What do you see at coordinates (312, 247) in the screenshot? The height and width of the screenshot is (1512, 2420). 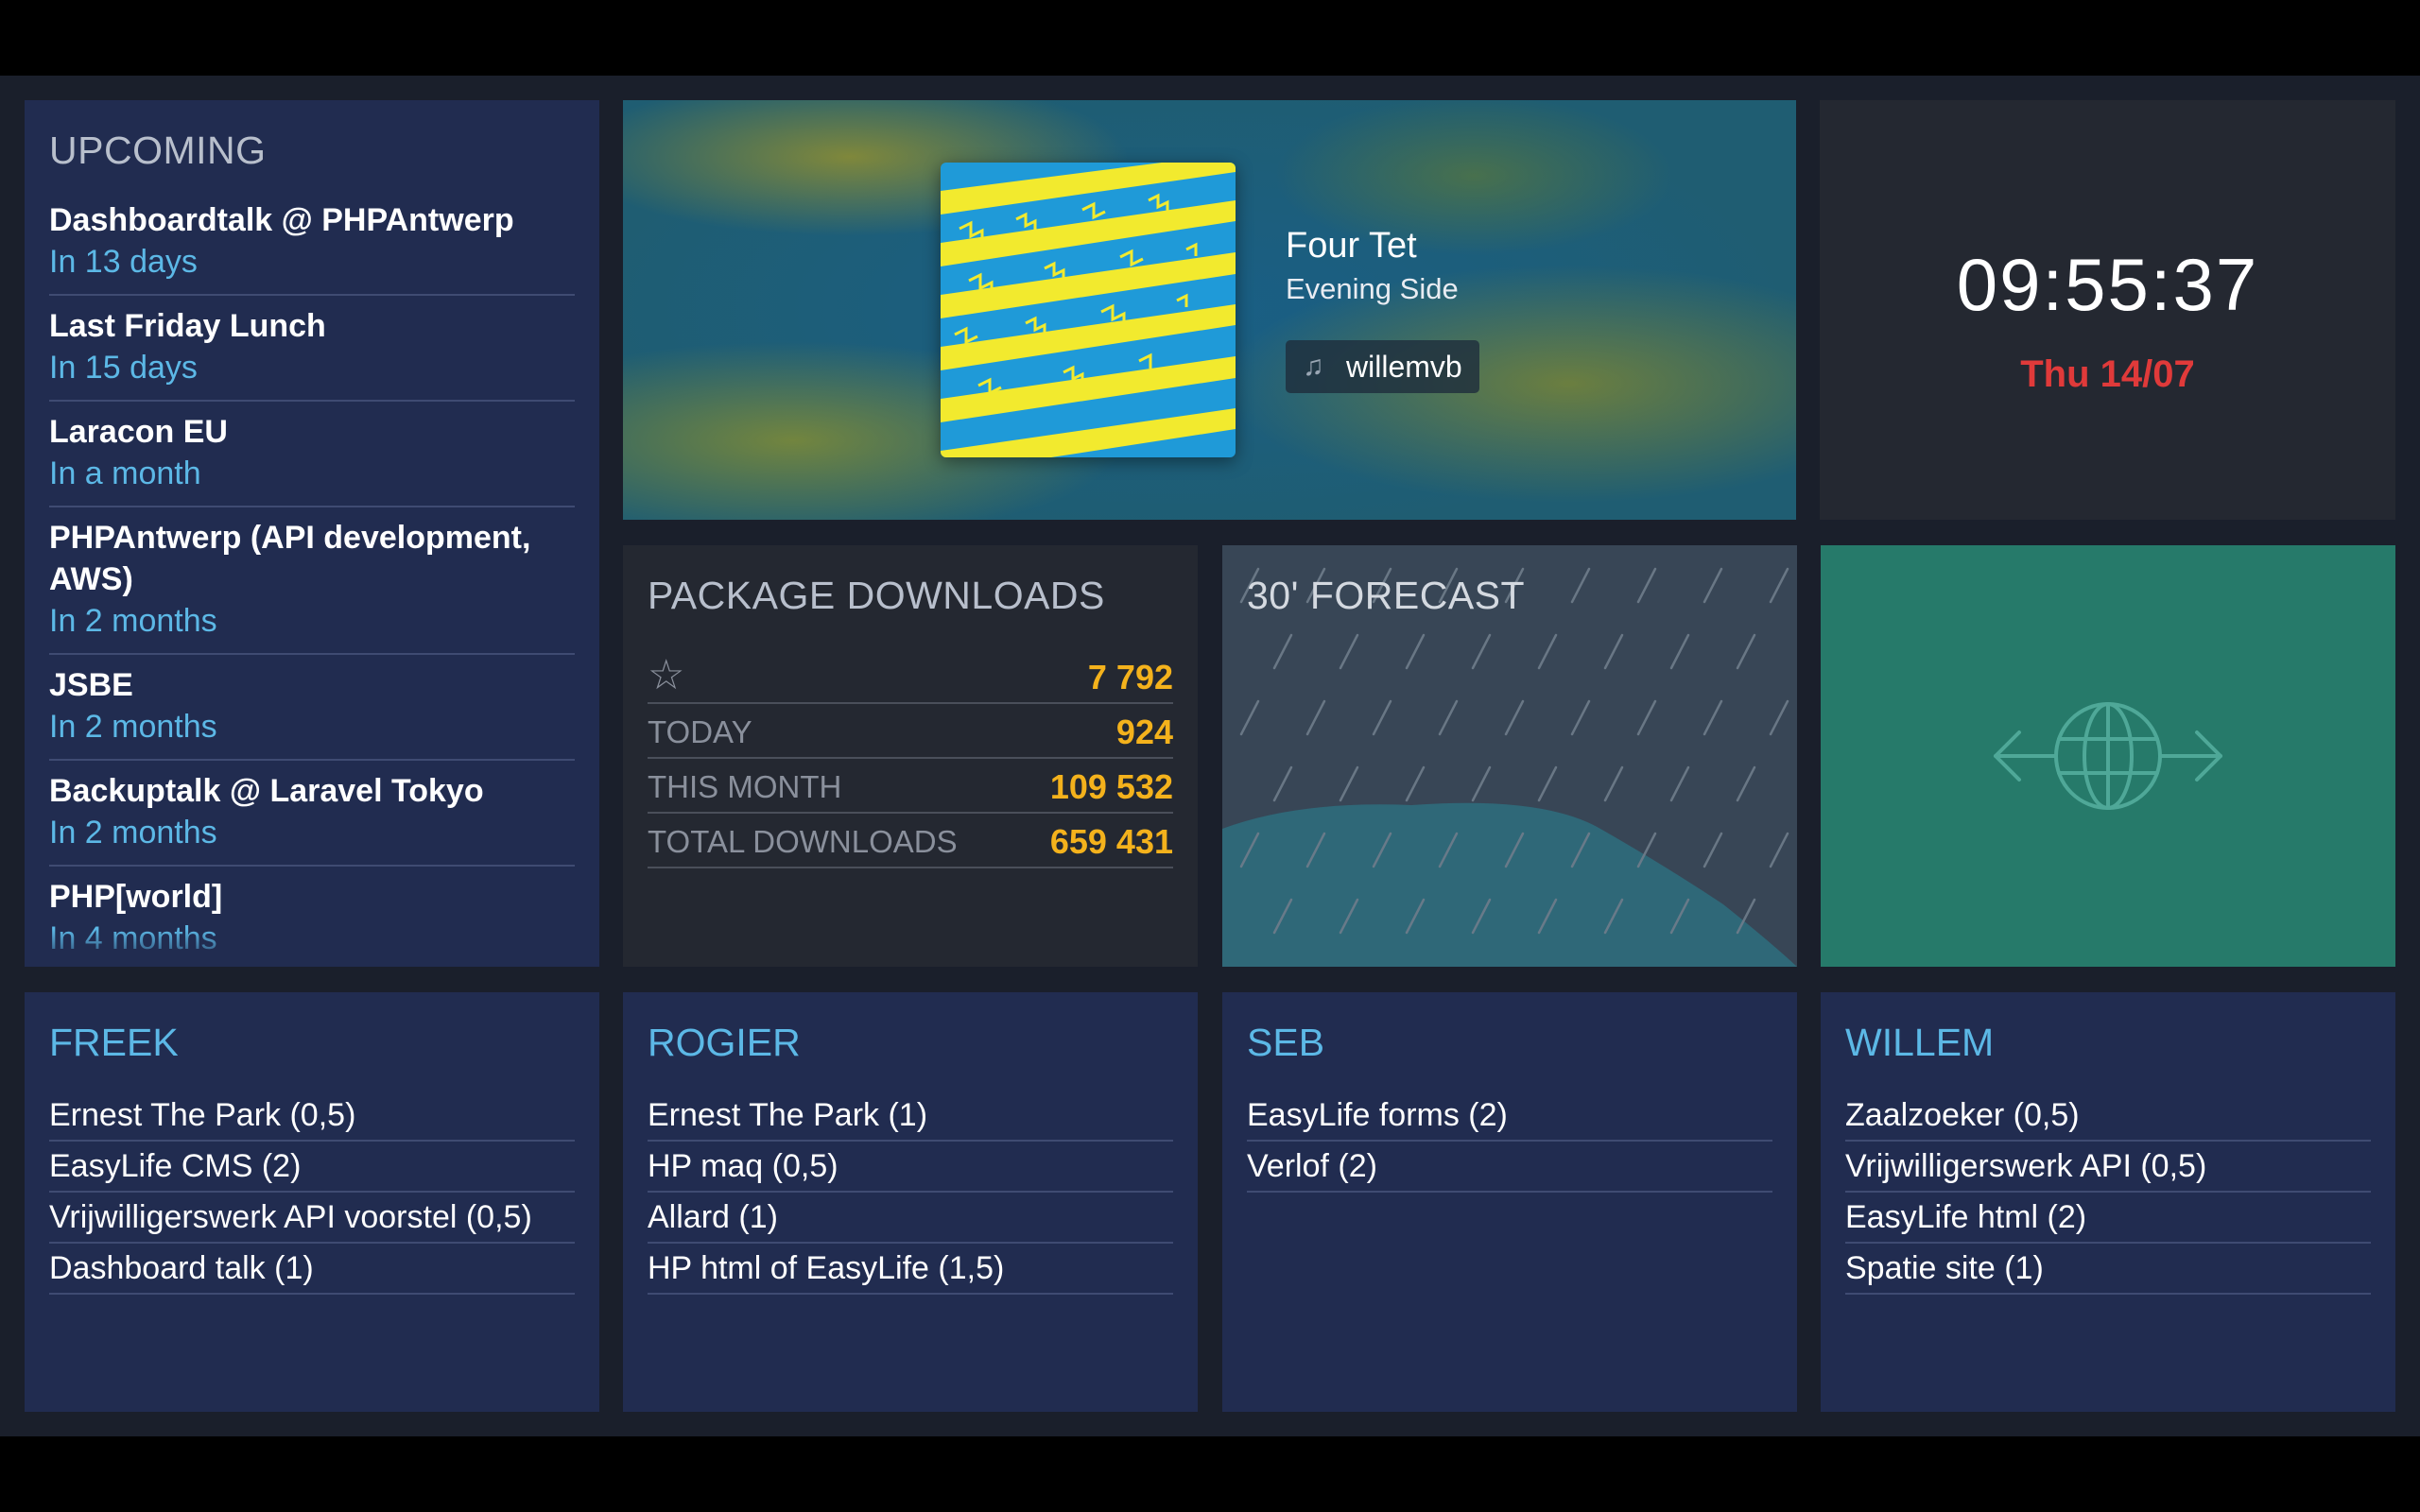 I see `list-item: Dashboardtalk @ PHPAntwerp In 13 days` at bounding box center [312, 247].